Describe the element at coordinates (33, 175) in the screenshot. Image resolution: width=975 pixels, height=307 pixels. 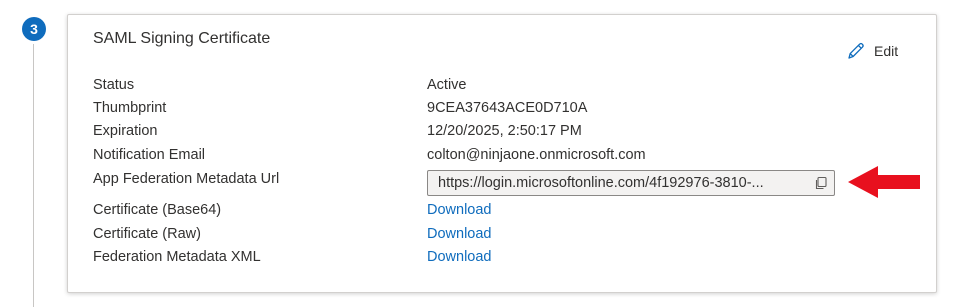
I see `step-connector-line` at that location.